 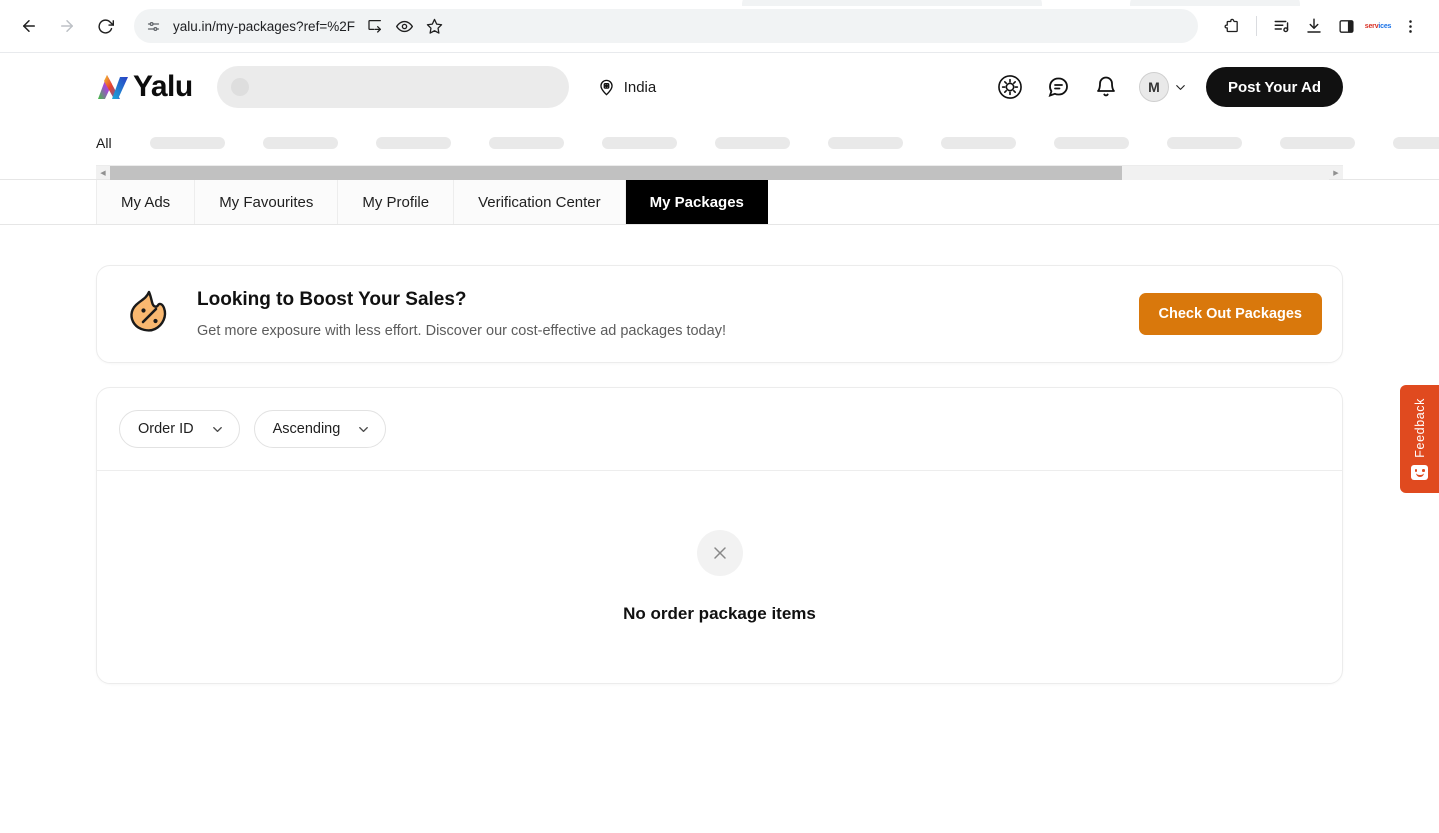 What do you see at coordinates (616, 172) in the screenshot?
I see `scrollbar-thumb` at bounding box center [616, 172].